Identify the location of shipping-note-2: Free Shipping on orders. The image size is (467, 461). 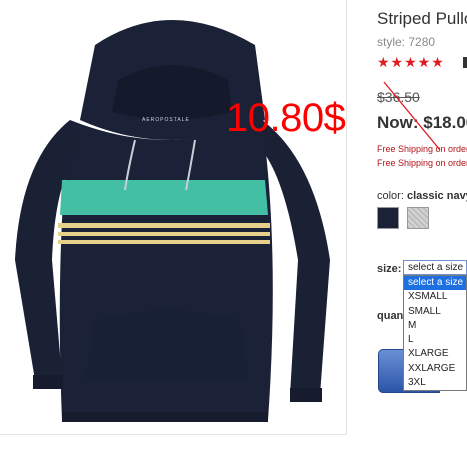
(422, 163).